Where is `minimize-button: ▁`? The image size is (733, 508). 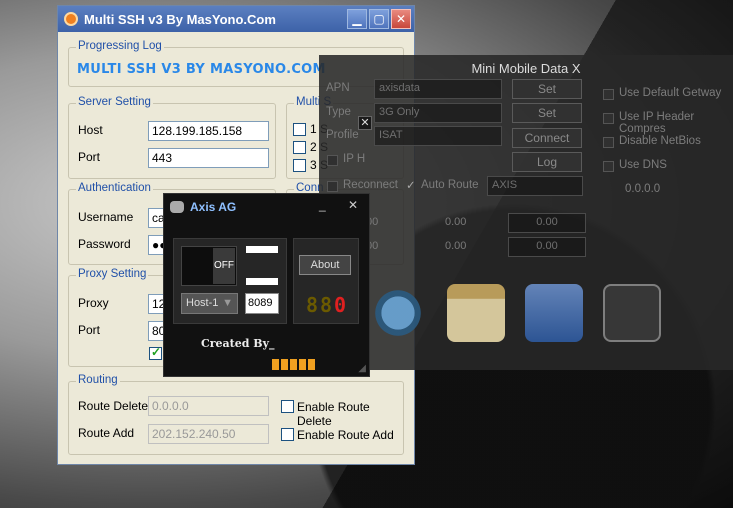
minimize-button: ▁ is located at coordinates (357, 19).